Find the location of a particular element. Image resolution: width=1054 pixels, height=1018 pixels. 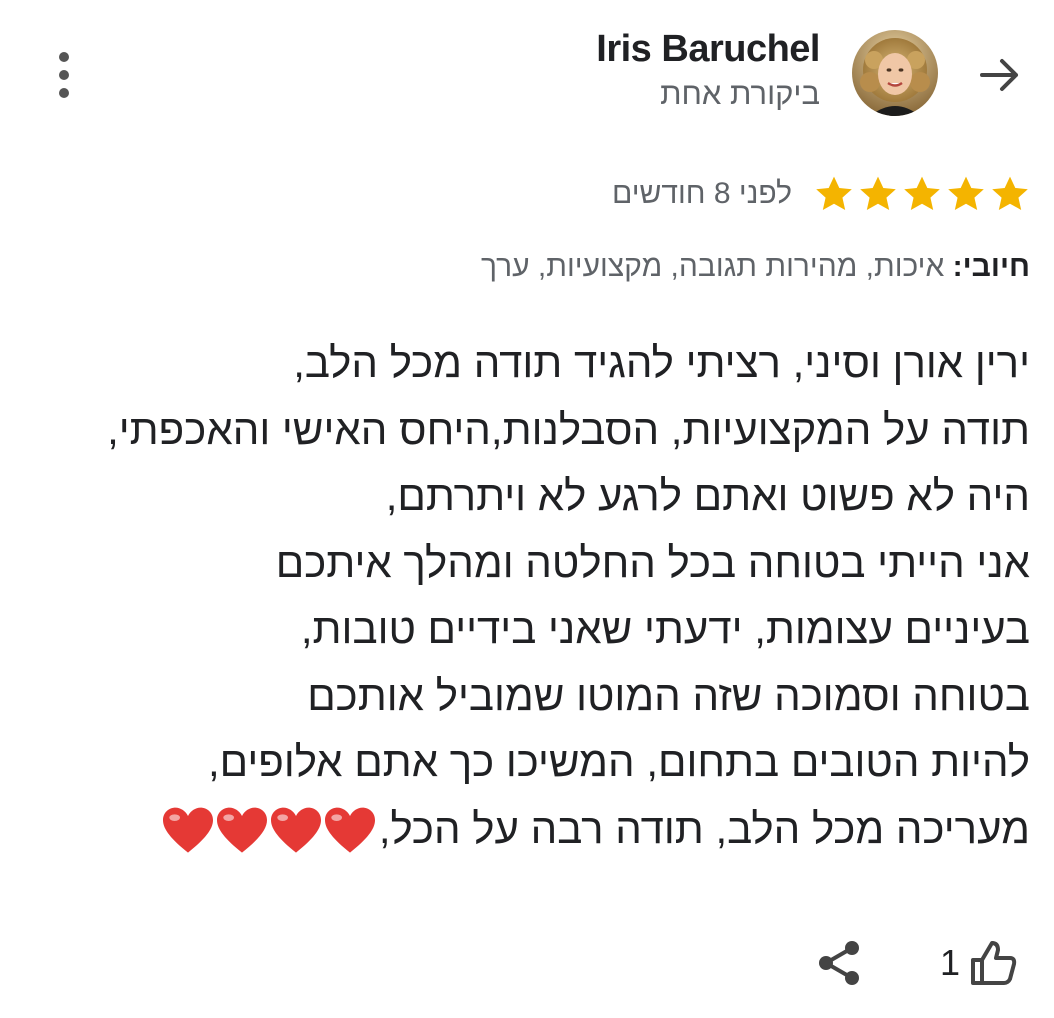

reviewer-name: Iris Baruchel is located at coordinates (708, 49).